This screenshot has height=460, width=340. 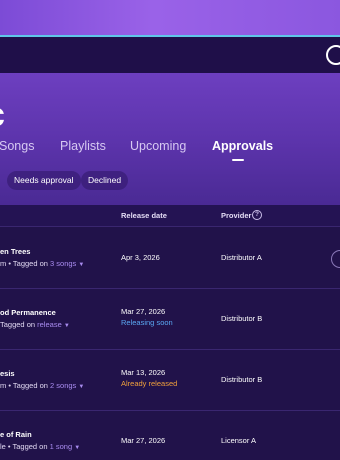 What do you see at coordinates (16, 434) in the screenshot?
I see `release-title: e of Rain` at bounding box center [16, 434].